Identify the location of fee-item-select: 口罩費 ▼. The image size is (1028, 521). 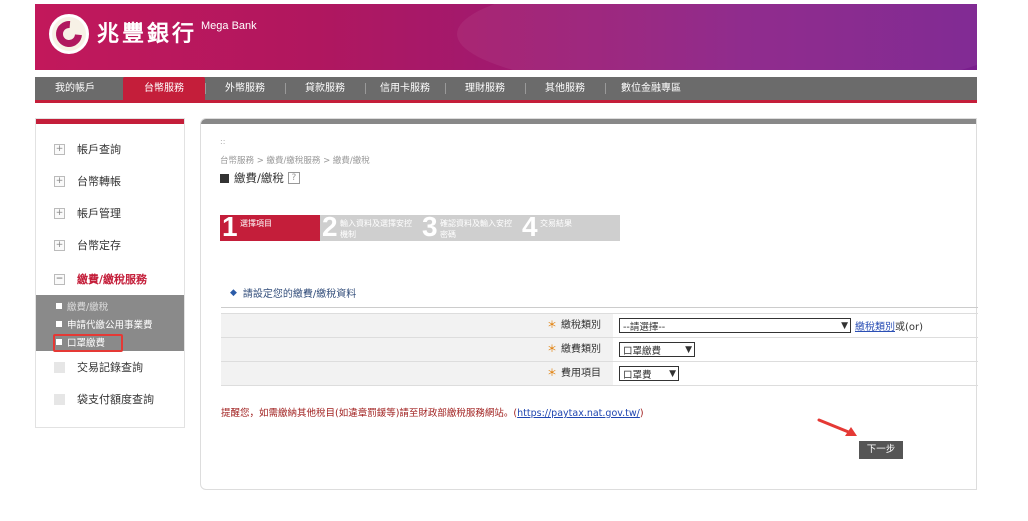
(649, 373).